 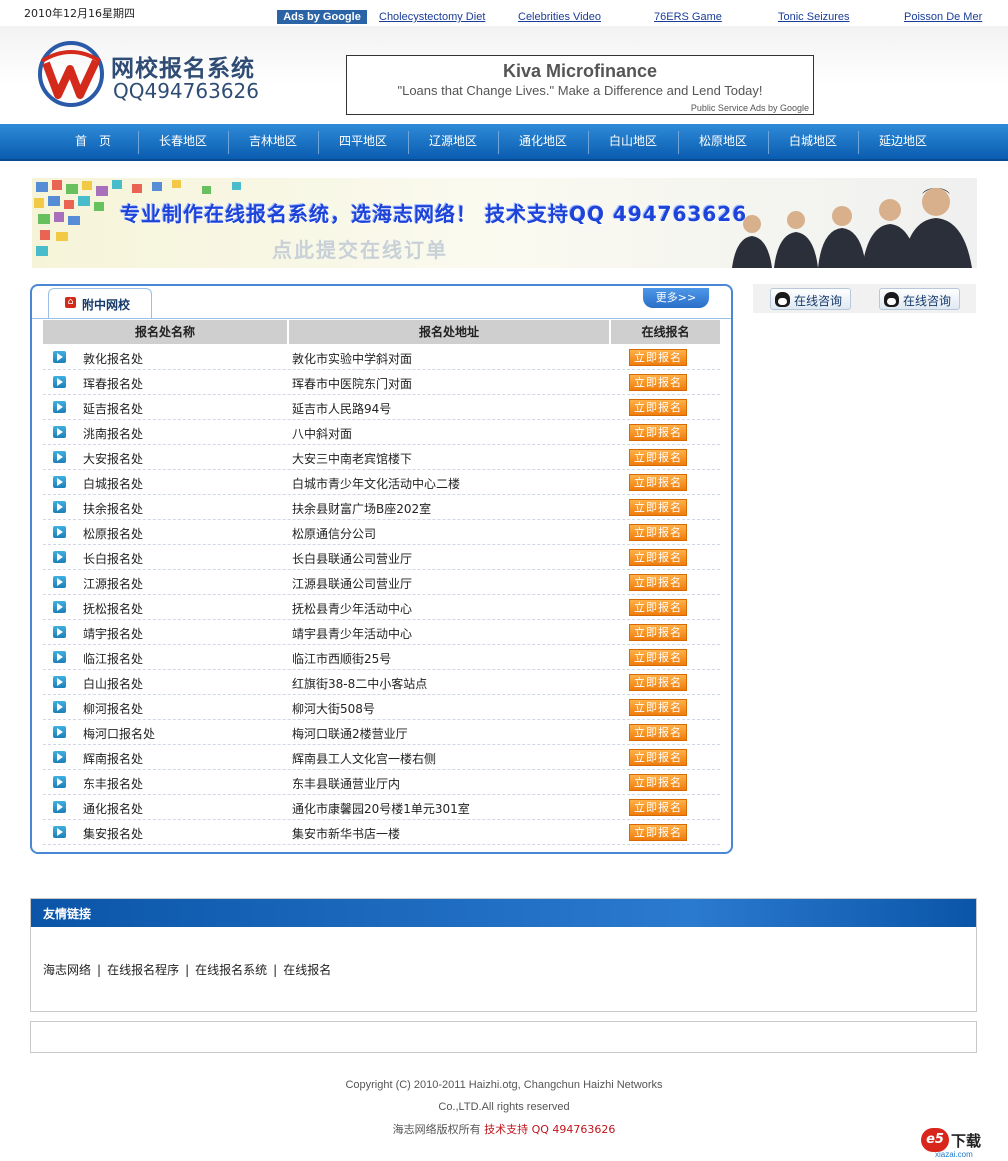 I want to click on ads-by-google-label: Ads by Google, so click(x=322, y=17).